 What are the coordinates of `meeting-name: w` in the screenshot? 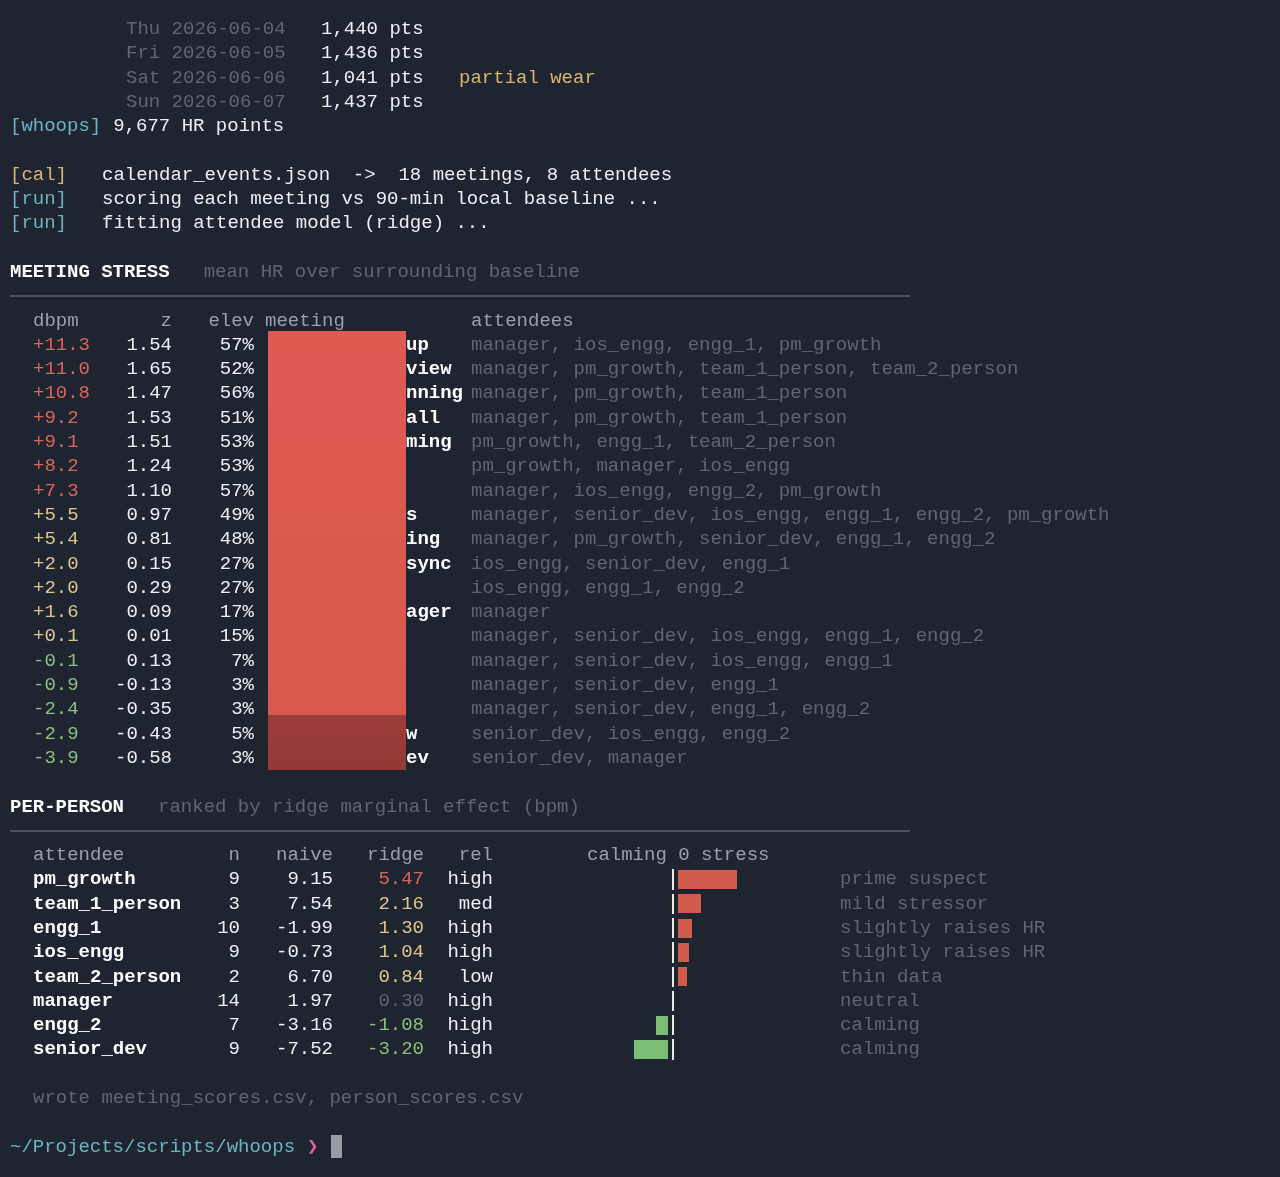 It's located at (412, 733).